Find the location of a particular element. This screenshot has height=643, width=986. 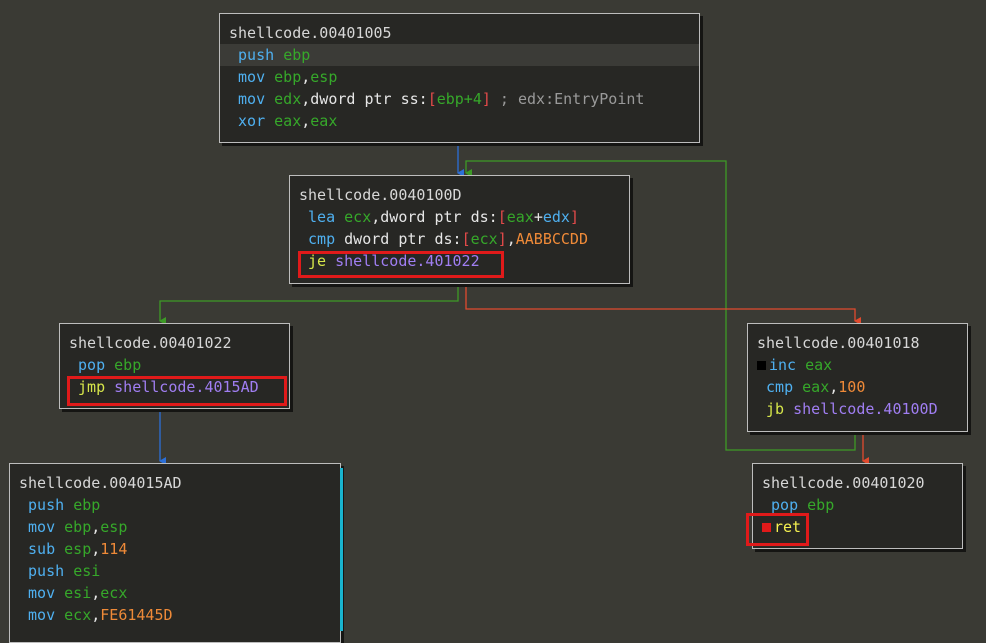

operand: + is located at coordinates (538, 217).